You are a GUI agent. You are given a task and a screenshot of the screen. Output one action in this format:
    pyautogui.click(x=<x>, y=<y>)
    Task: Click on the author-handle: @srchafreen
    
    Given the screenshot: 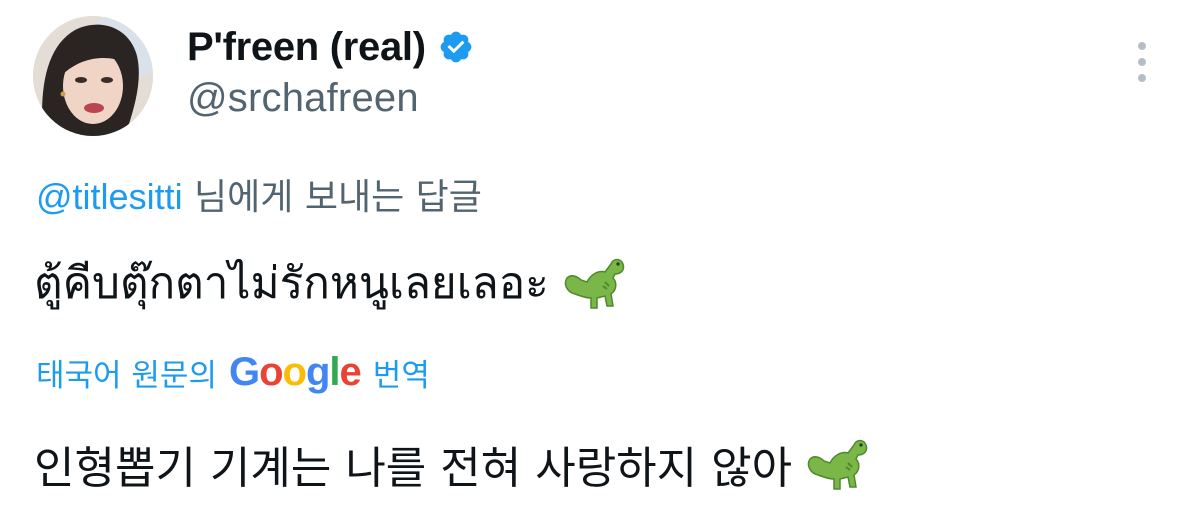 What is the action you would take?
    pyautogui.click(x=303, y=98)
    